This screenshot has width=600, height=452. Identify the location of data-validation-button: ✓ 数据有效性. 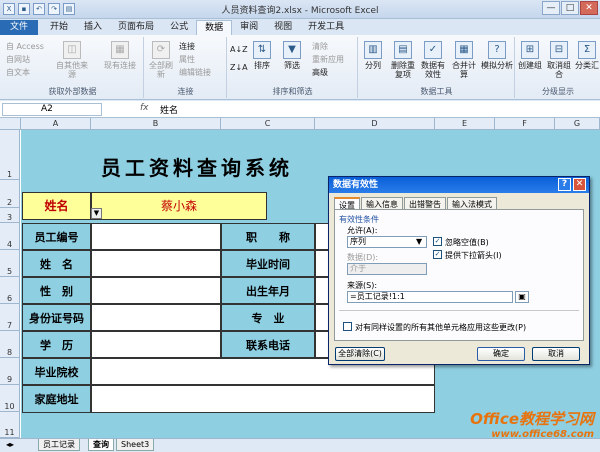
(433, 60).